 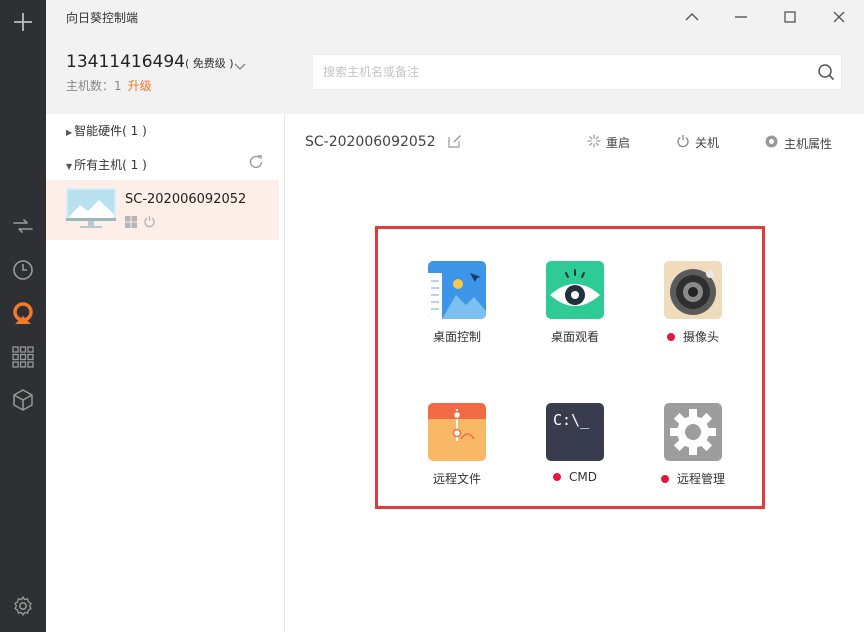 I want to click on account-level: ( 免费级 ), so click(x=209, y=63).